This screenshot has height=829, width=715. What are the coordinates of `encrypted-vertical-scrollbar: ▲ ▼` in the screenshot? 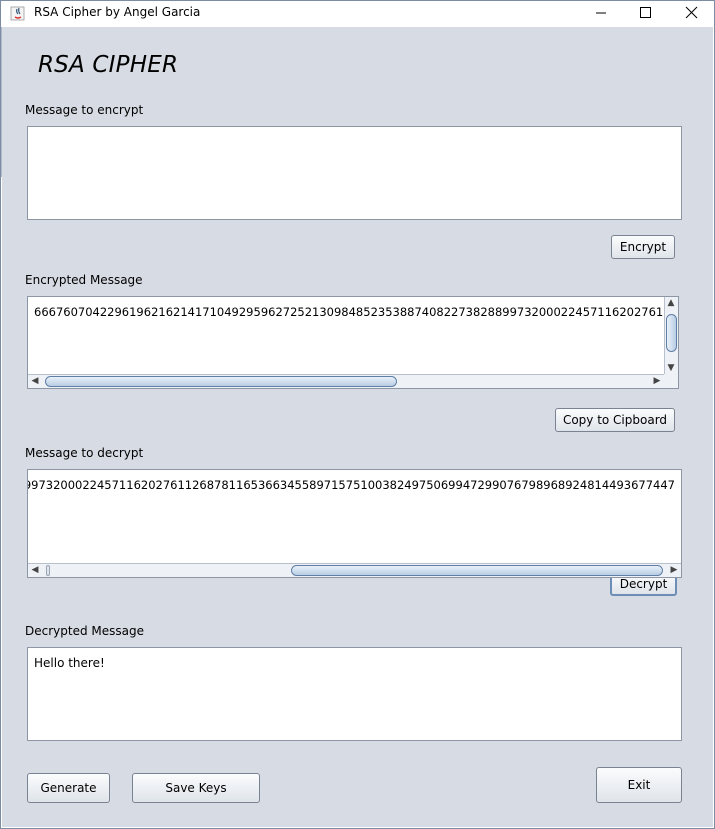 It's located at (671, 335).